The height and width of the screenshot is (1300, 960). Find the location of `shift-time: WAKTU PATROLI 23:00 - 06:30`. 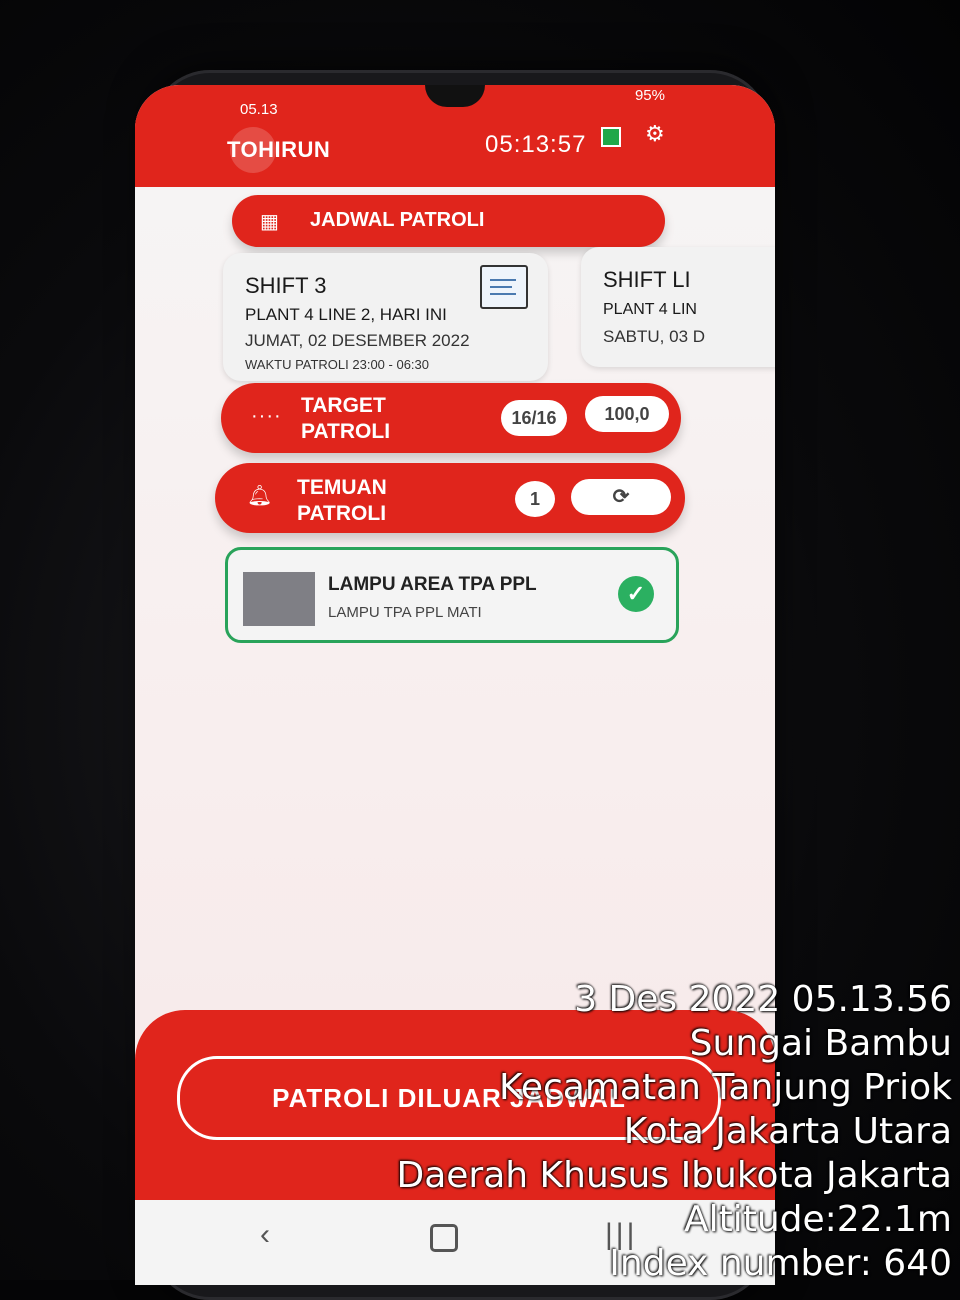

shift-time: WAKTU PATROLI 23:00 - 06:30 is located at coordinates (337, 364).